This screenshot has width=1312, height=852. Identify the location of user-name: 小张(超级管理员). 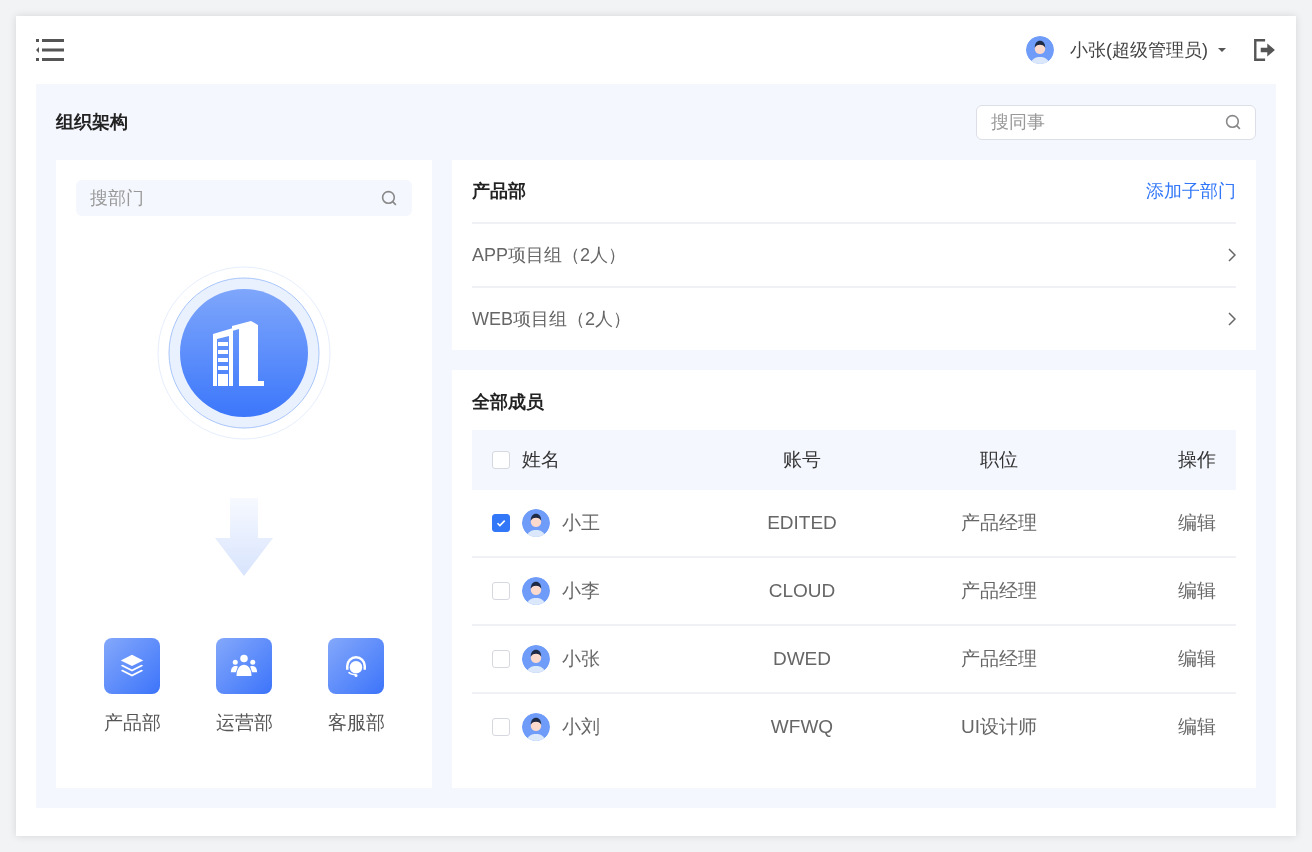
(1139, 50).